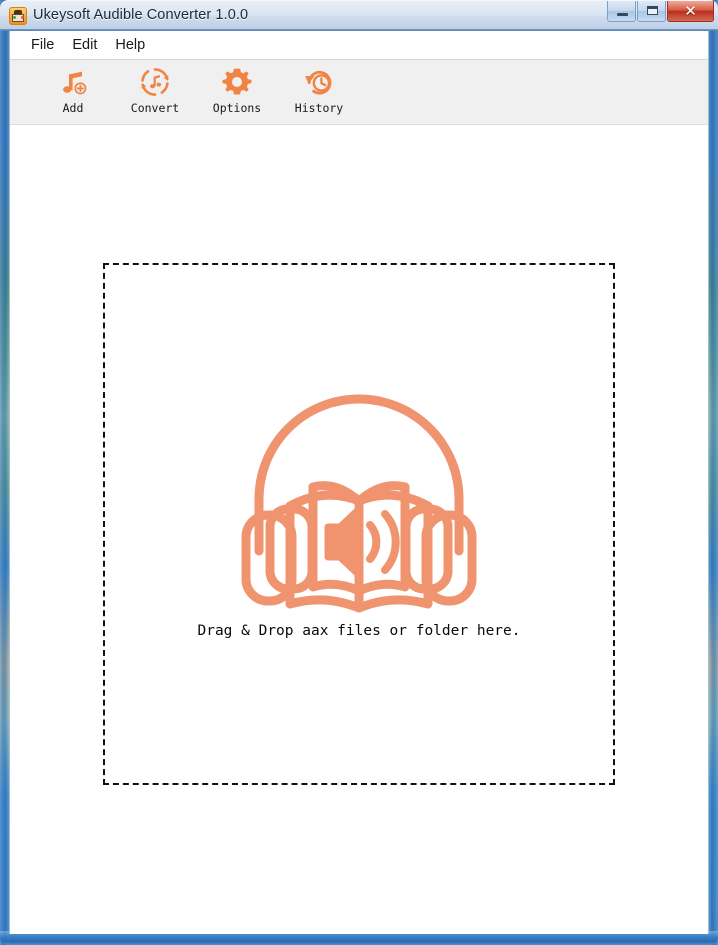 The image size is (718, 945). What do you see at coordinates (4, 472) in the screenshot?
I see `window-border-left` at bounding box center [4, 472].